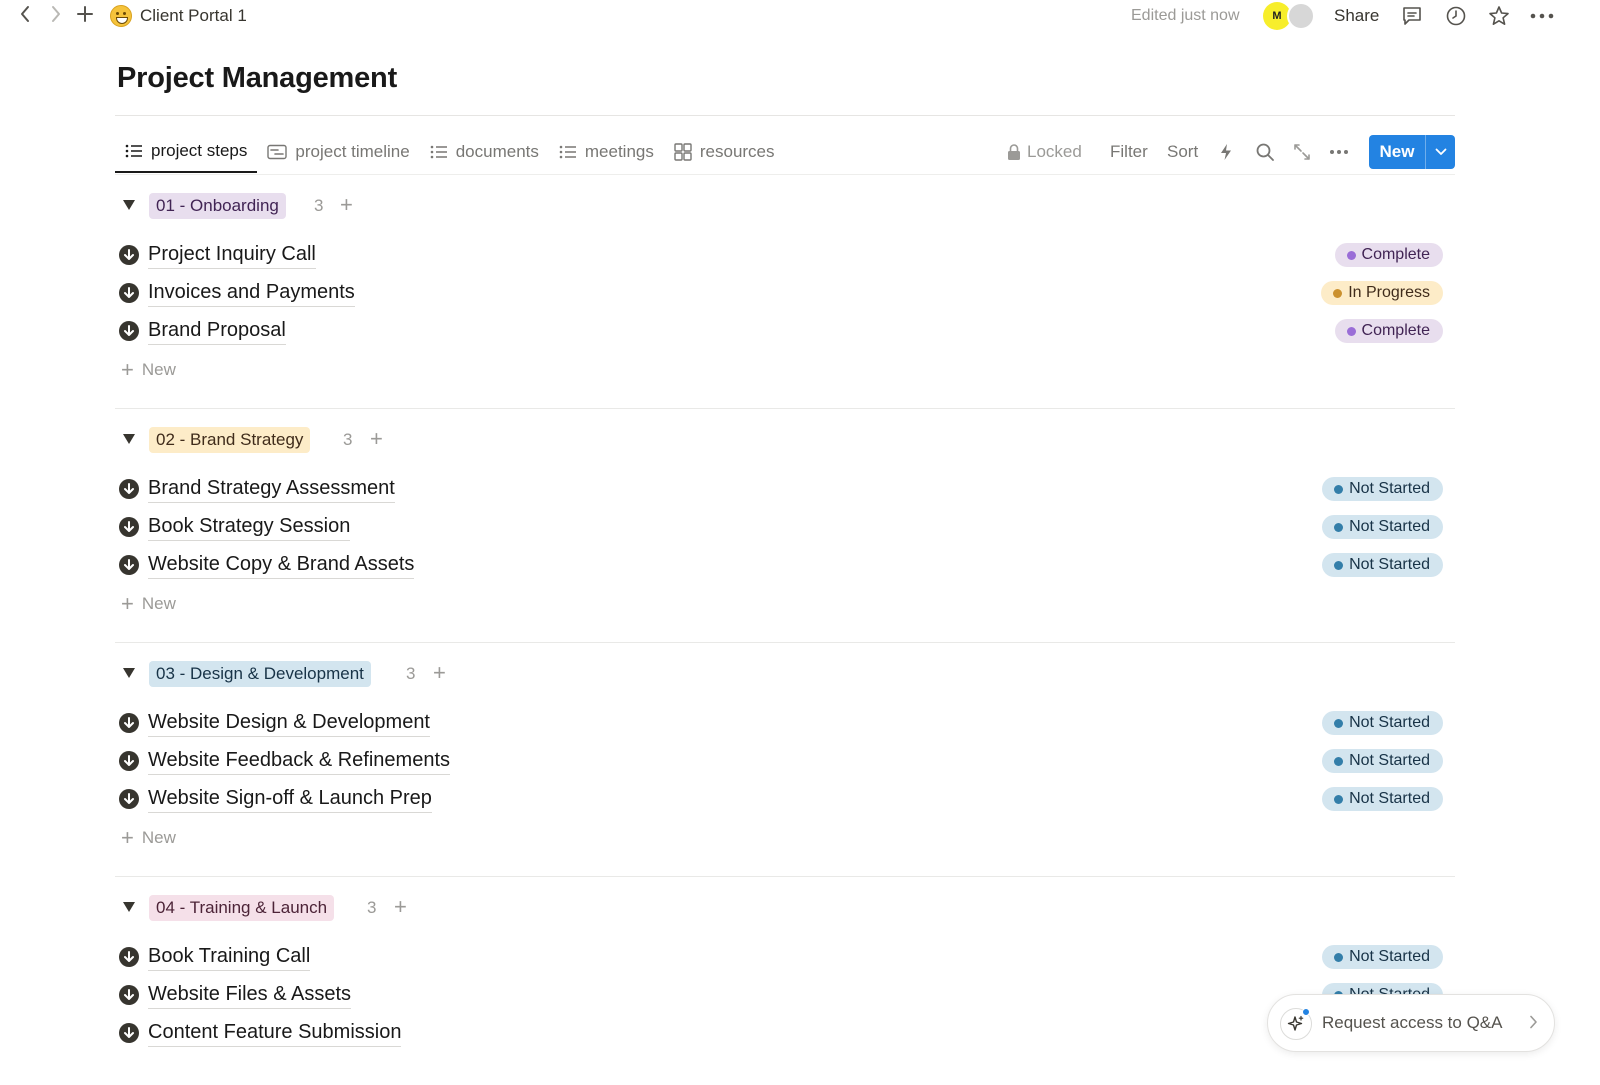 The image size is (1600, 1085). What do you see at coordinates (1290, 16) in the screenshot?
I see `collaborator-avatars: M` at bounding box center [1290, 16].